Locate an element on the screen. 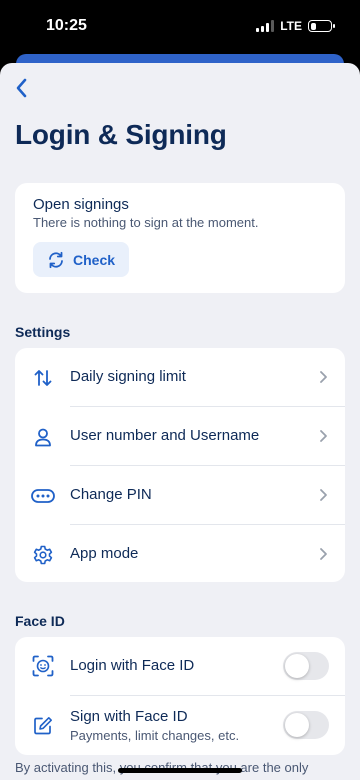 The height and width of the screenshot is (780, 360). check-button: Check is located at coordinates (81, 259).